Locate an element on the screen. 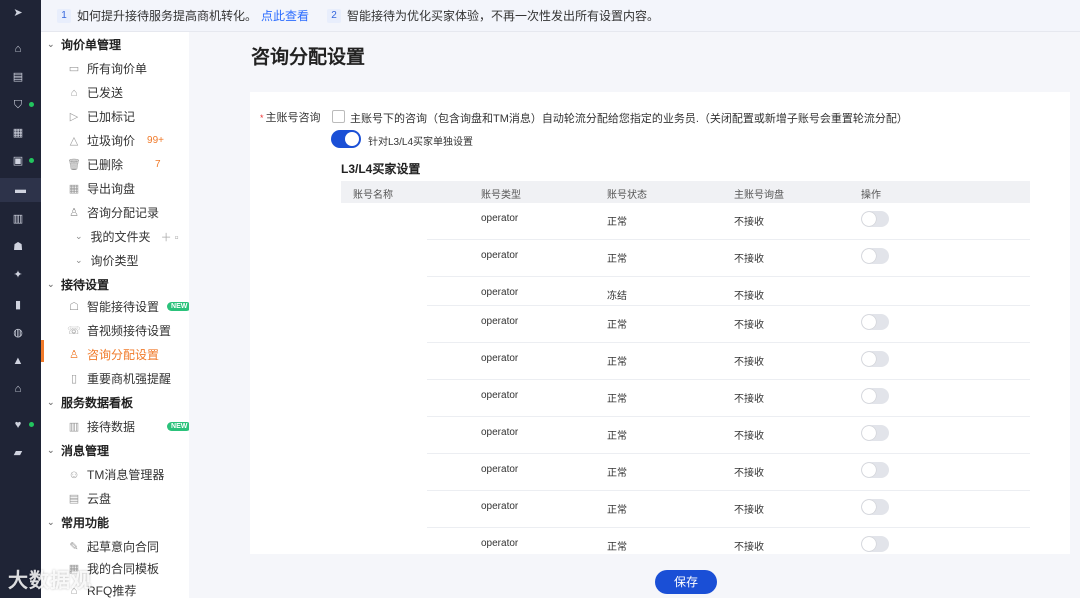 The height and width of the screenshot is (598, 1080). sidebar-item-inquiry-type: ⌄ 询价类型 is located at coordinates (107, 260).